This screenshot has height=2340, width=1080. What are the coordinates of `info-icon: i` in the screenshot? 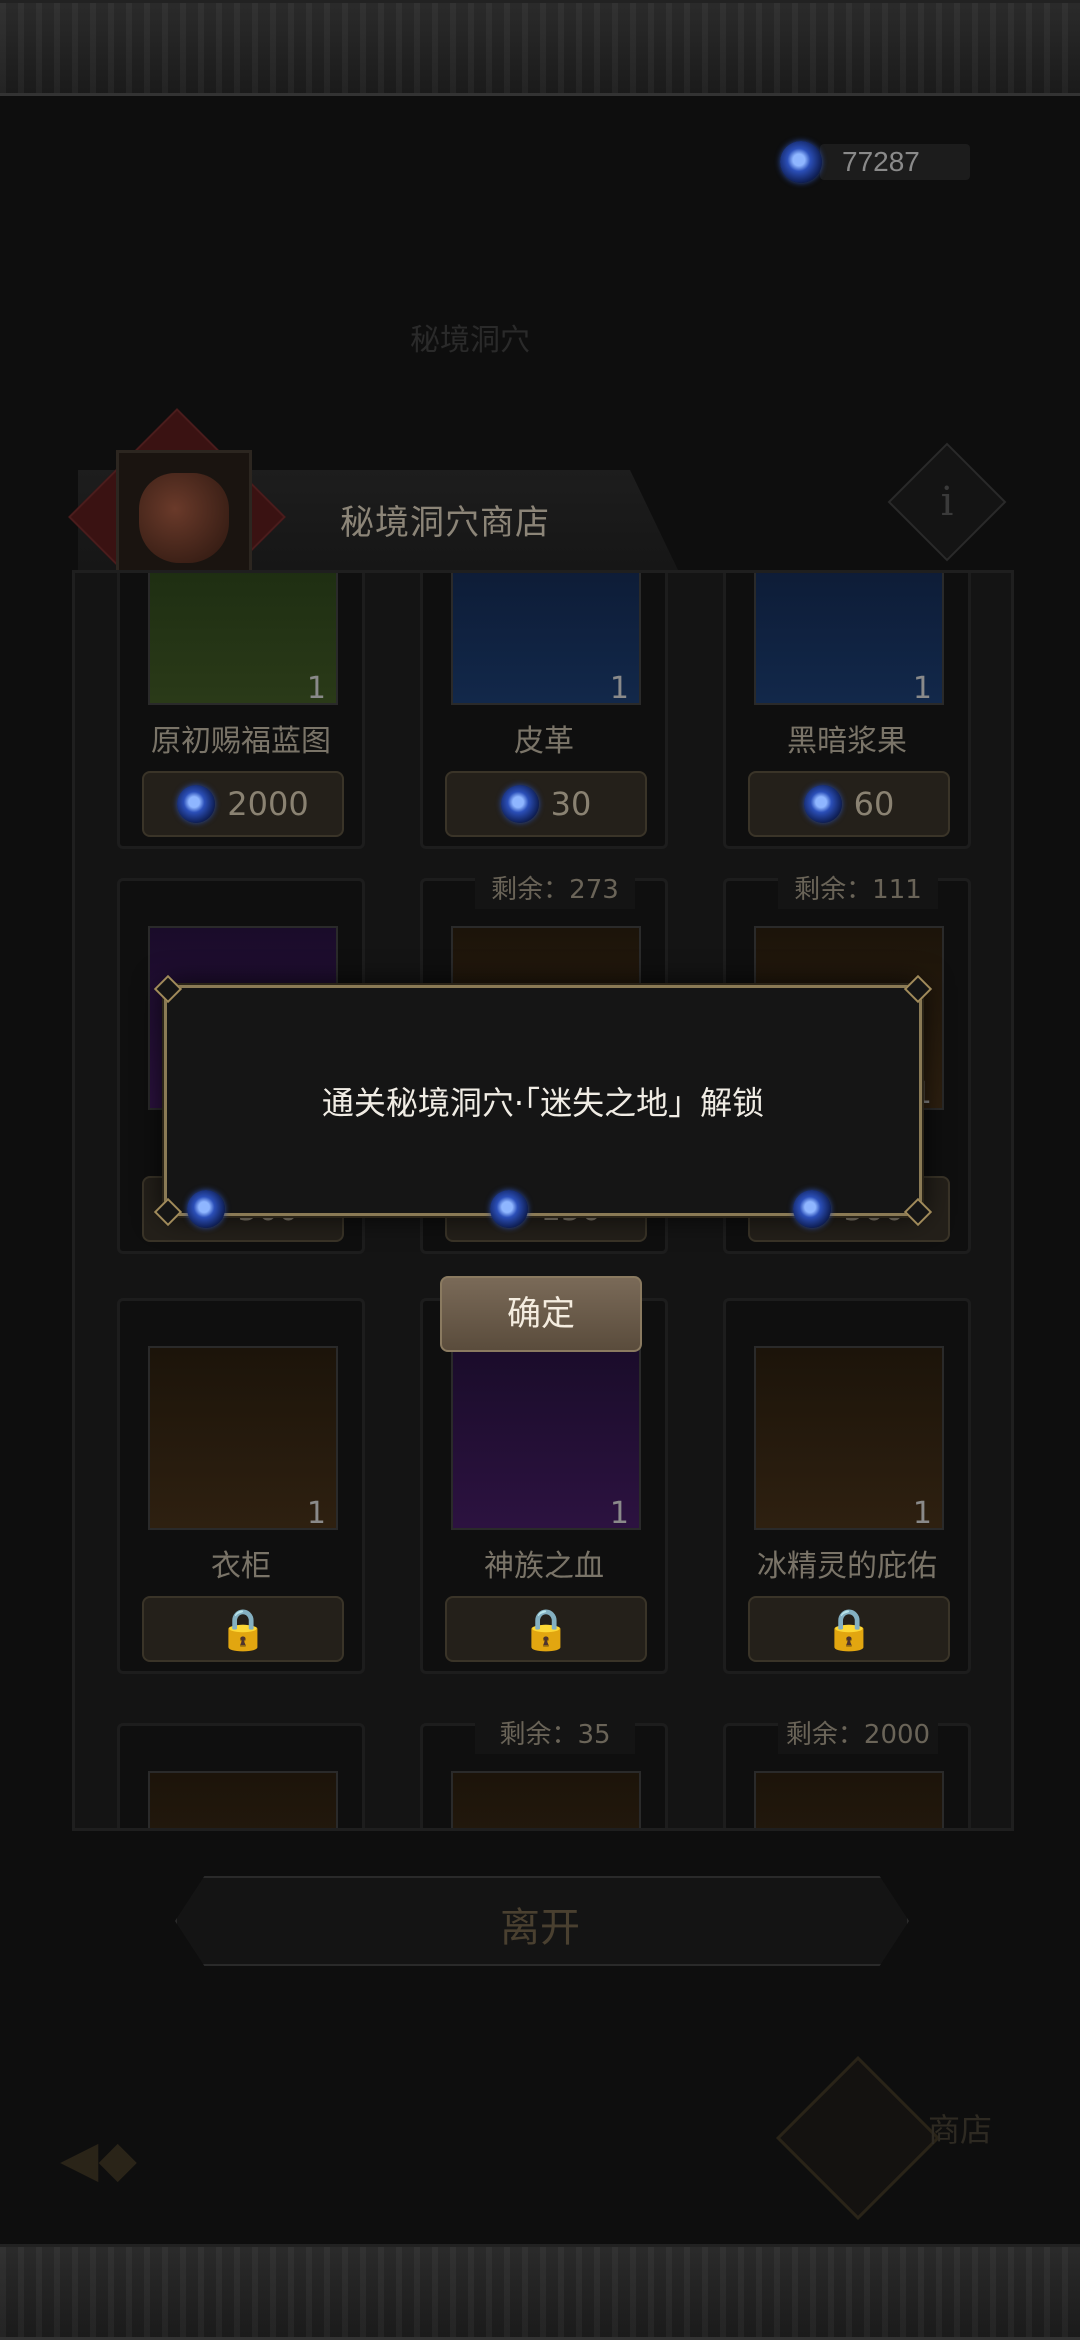 It's located at (947, 502).